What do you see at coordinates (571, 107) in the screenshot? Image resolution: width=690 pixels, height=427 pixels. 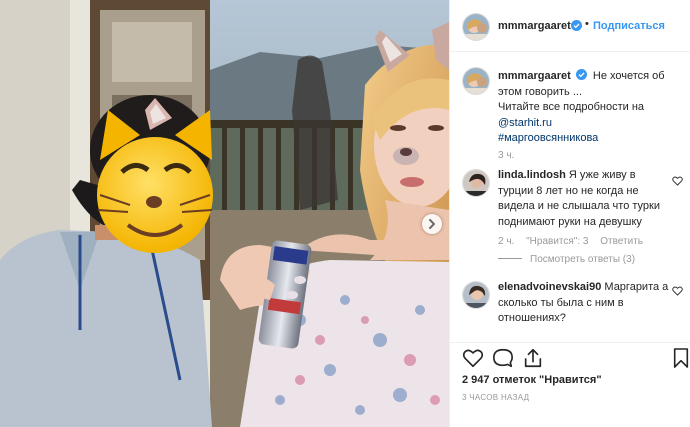 I see `caption-line2: Читайте все подробности на` at bounding box center [571, 107].